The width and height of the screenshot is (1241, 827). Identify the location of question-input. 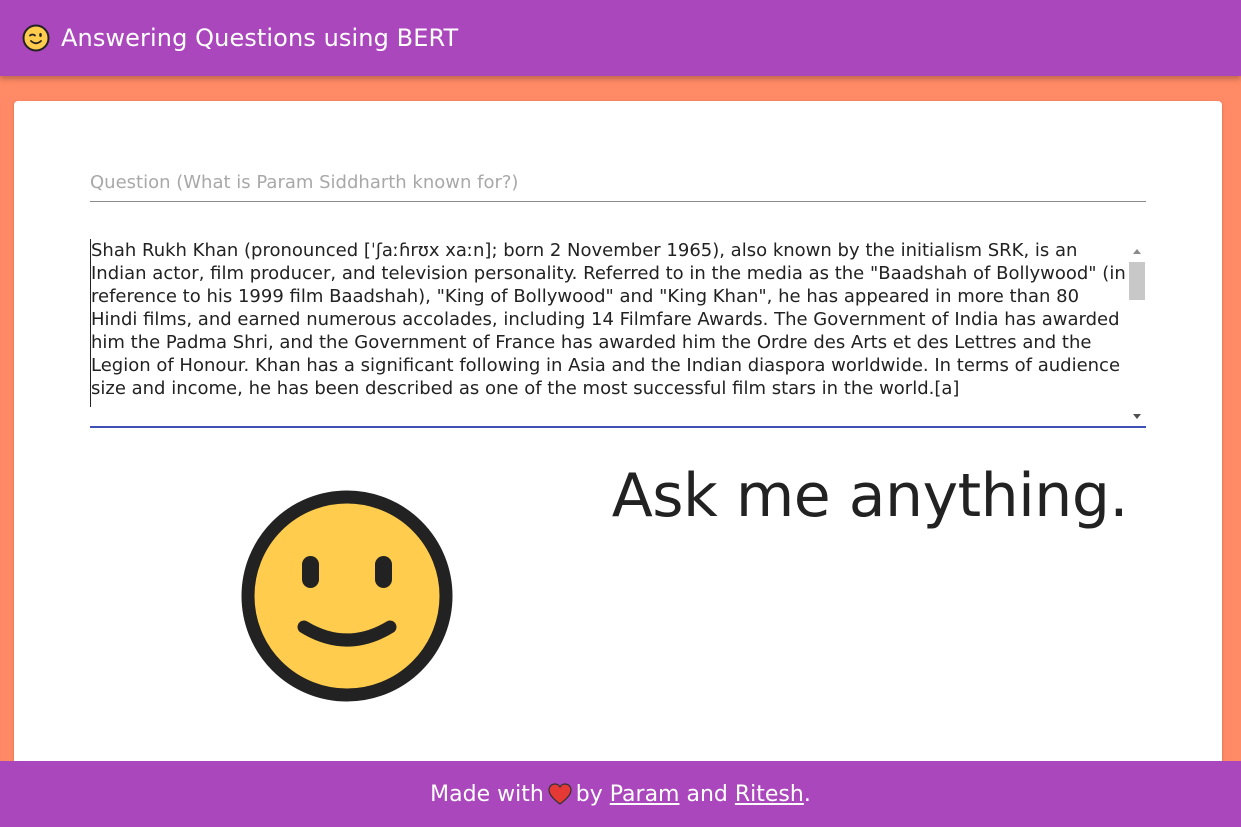
(618, 182).